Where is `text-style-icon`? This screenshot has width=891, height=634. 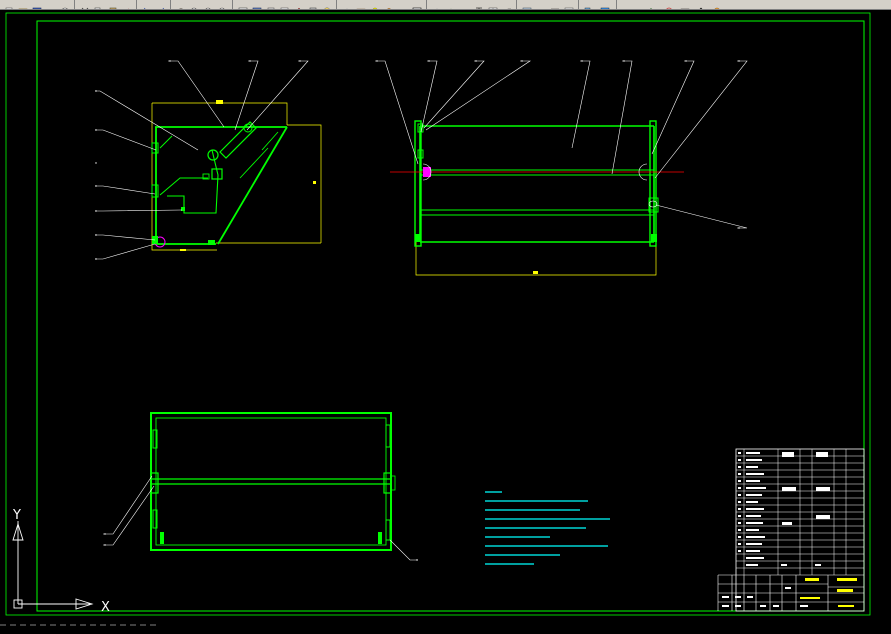 text-style-icon is located at coordinates (479, 4).